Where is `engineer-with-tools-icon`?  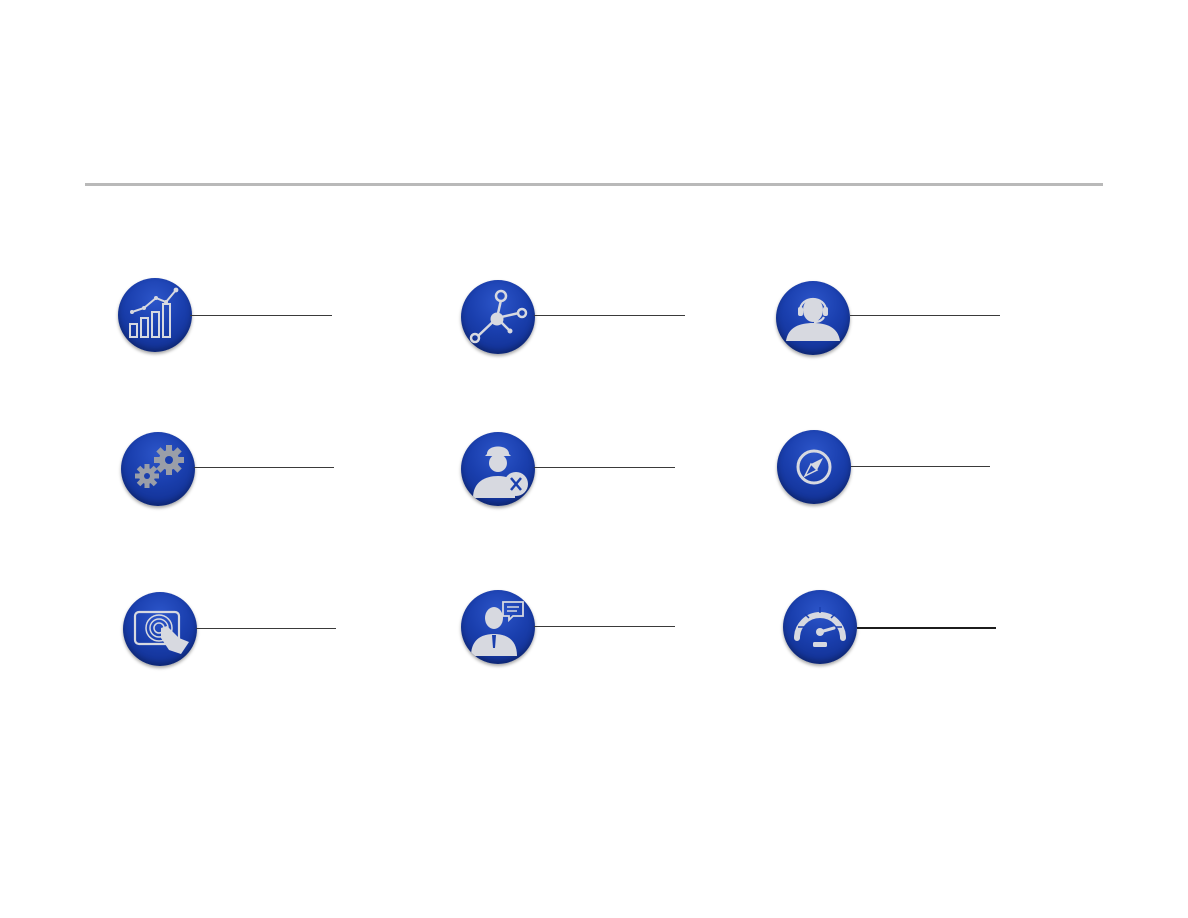 engineer-with-tools-icon is located at coordinates (498, 469).